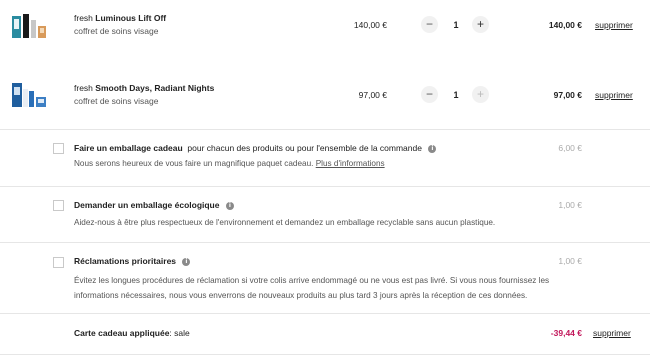  I want to click on option-title: Demander un emballage écologique i, so click(154, 205).